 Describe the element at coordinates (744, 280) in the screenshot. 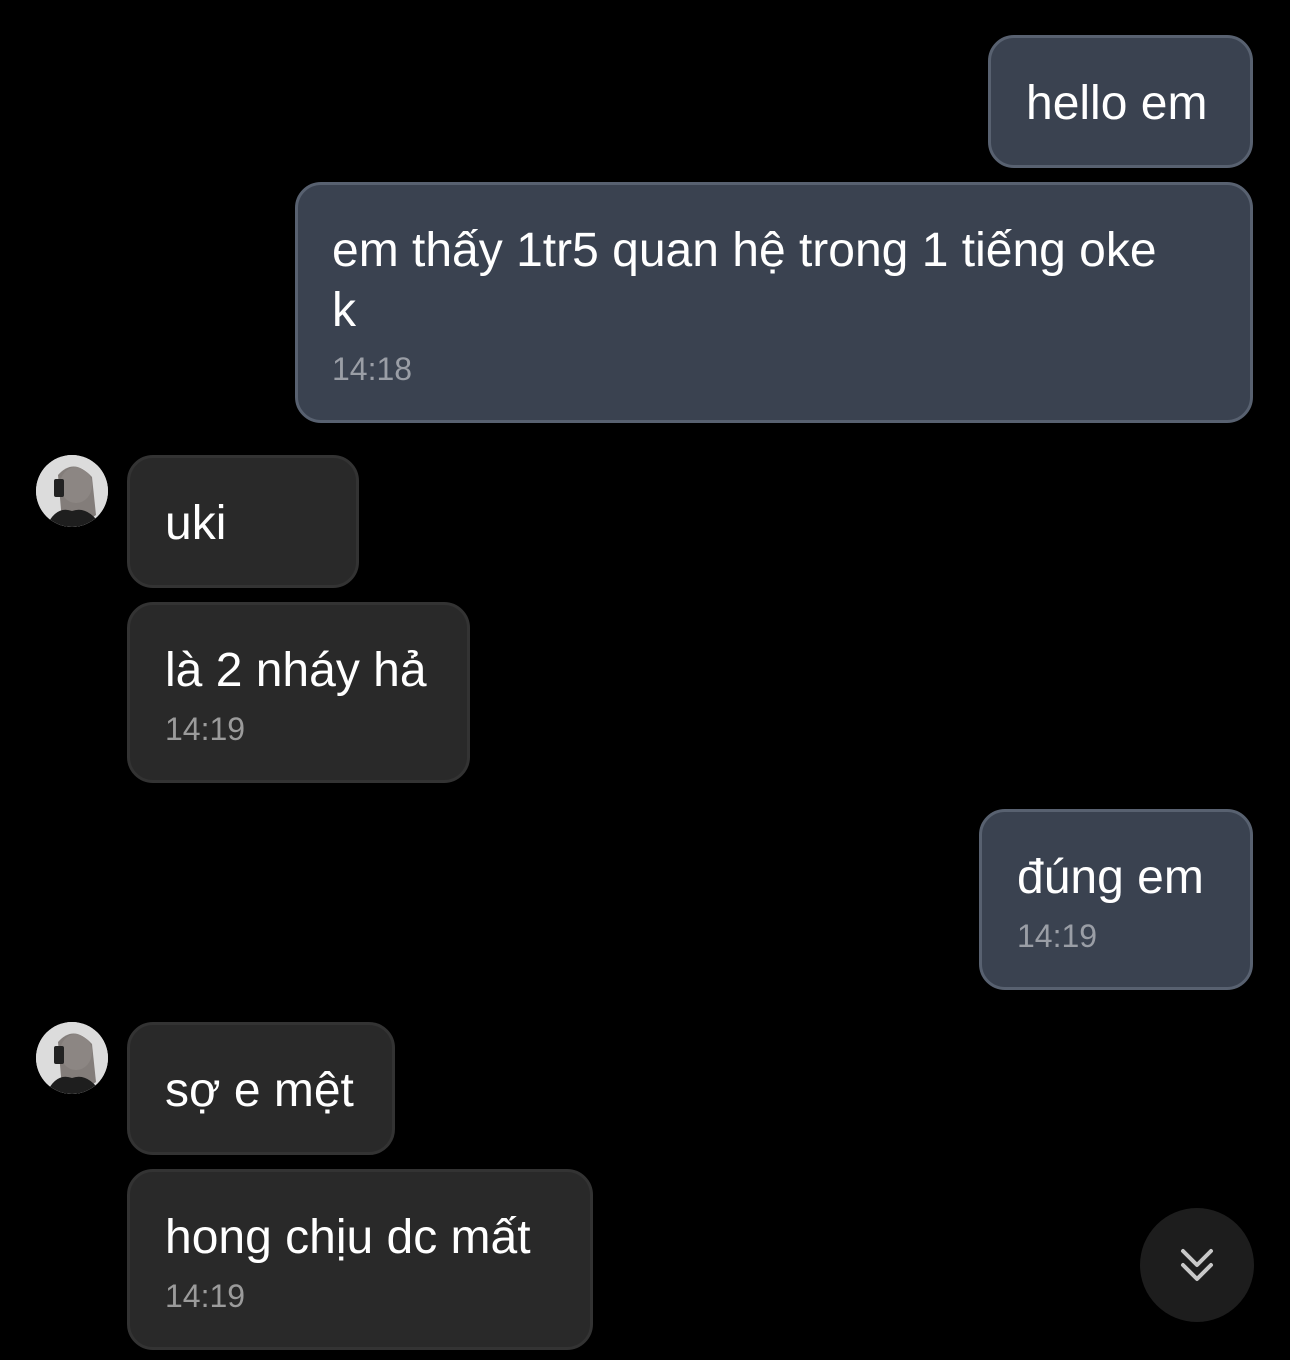

I see `message-text: em thấy 1tr5 quan hệ trong 1 tiếng oke k` at that location.